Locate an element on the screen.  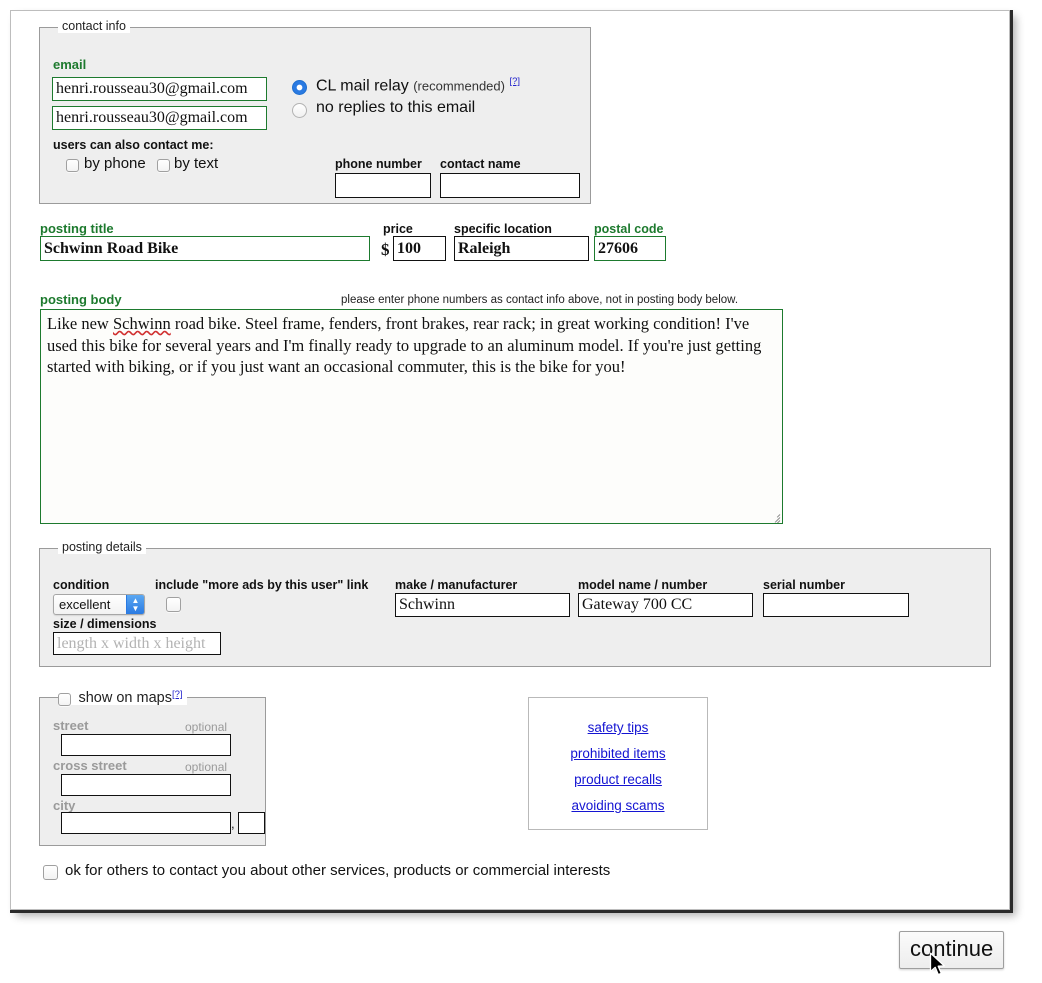
select-arrows-icon: ▲ ▼ is located at coordinates (135, 604).